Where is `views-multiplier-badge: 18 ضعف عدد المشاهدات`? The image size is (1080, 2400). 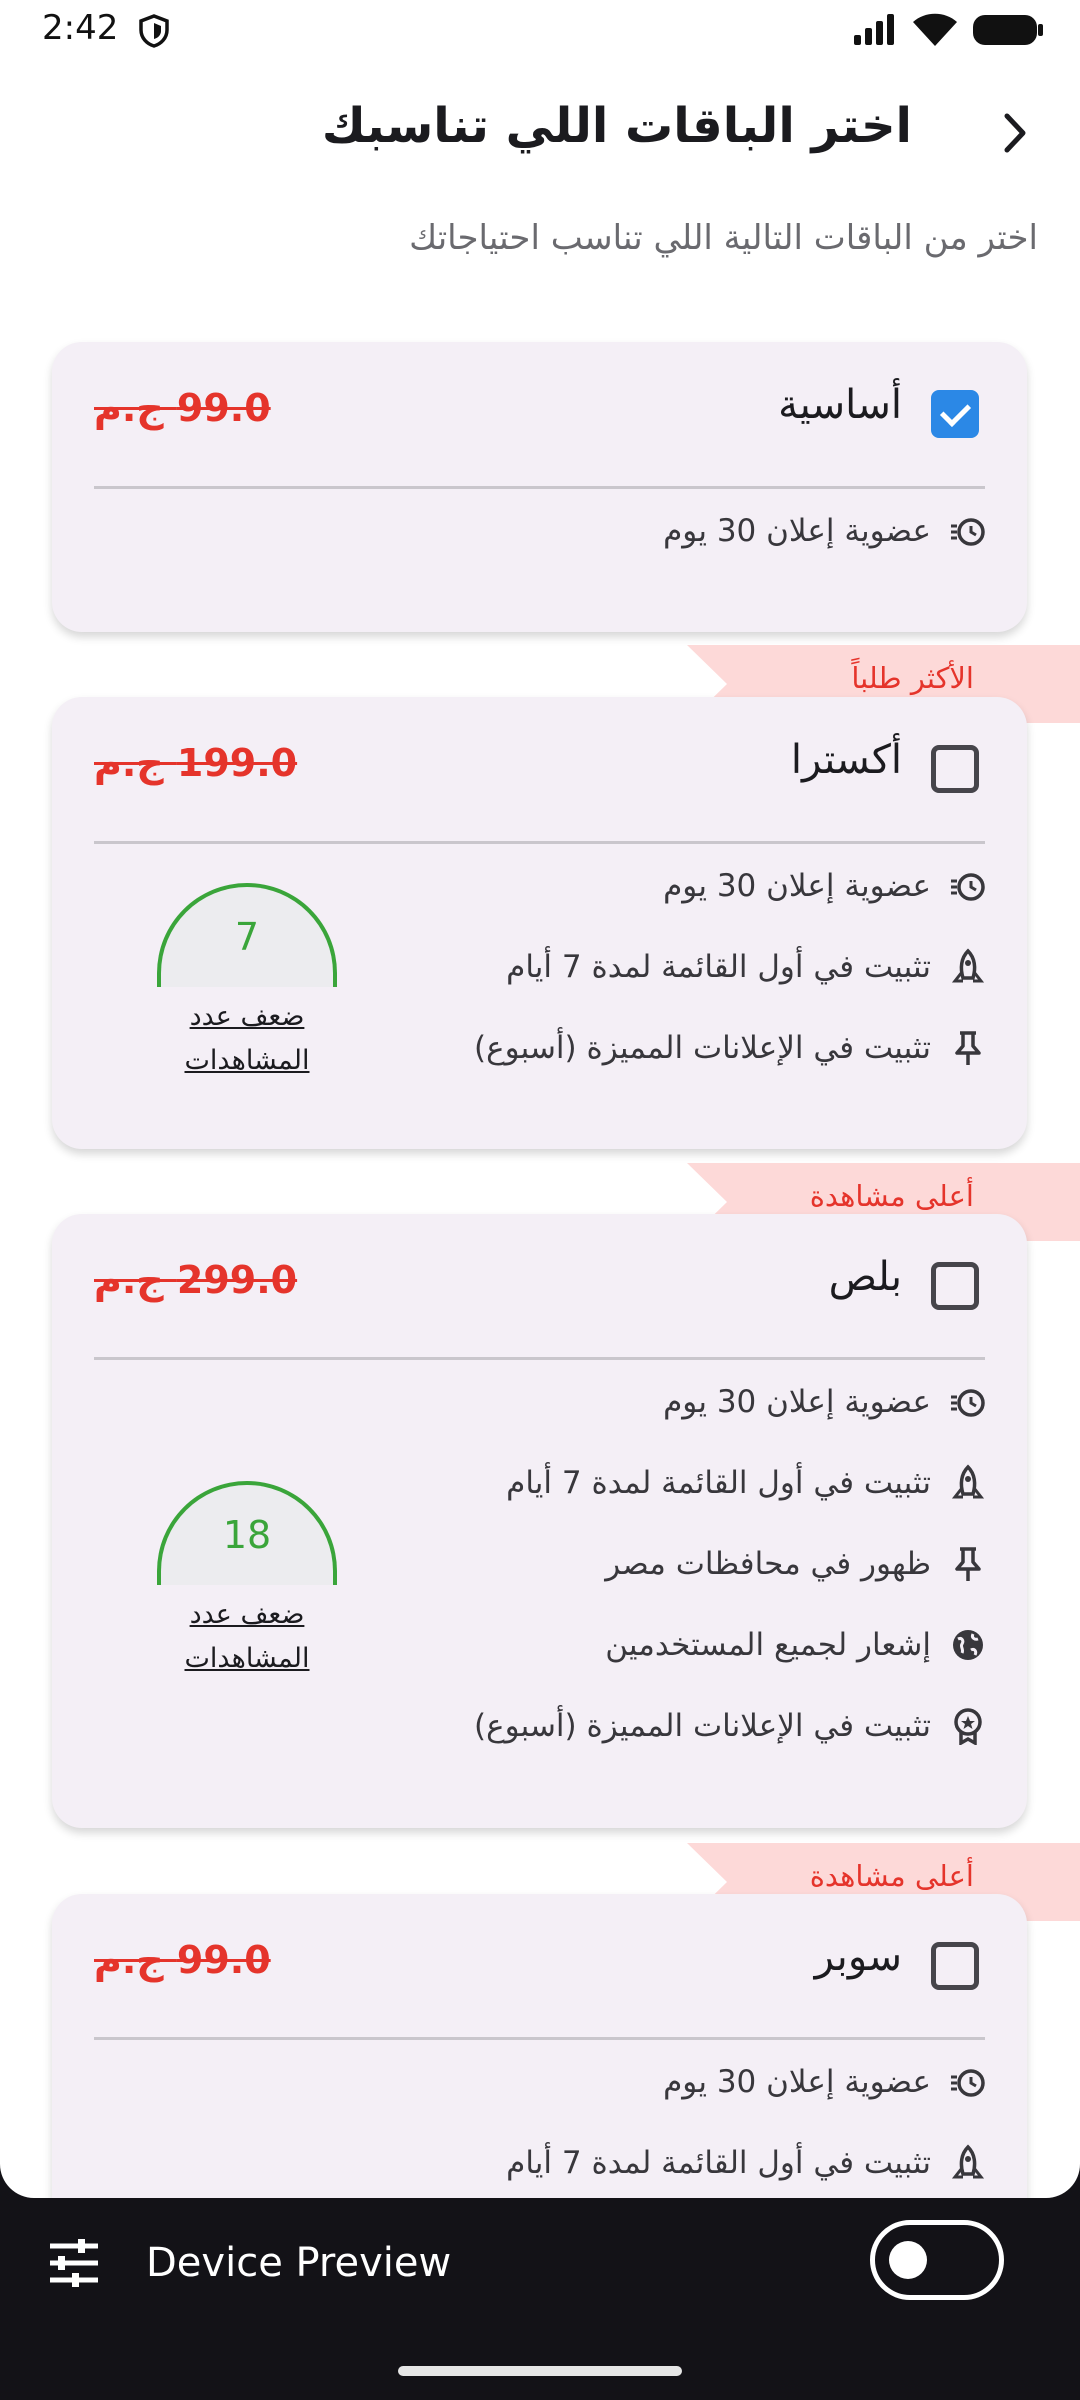 views-multiplier-badge: 18 ضعف عدد المشاهدات is located at coordinates (247, 1581).